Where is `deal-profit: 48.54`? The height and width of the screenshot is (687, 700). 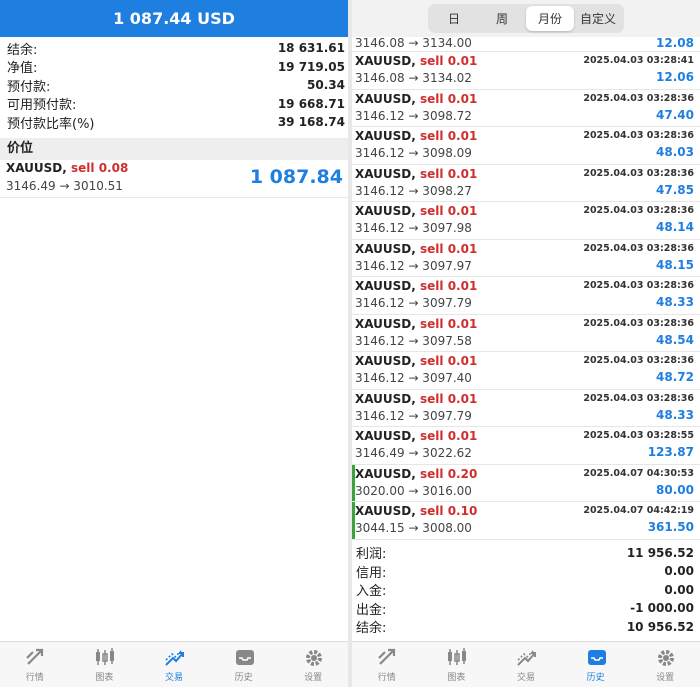 deal-profit: 48.54 is located at coordinates (675, 339).